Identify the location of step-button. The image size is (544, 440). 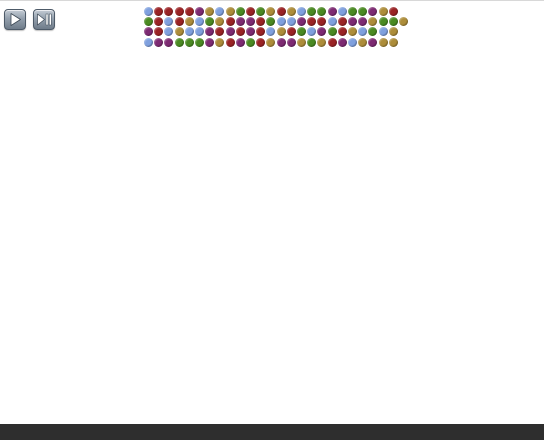
(44, 19).